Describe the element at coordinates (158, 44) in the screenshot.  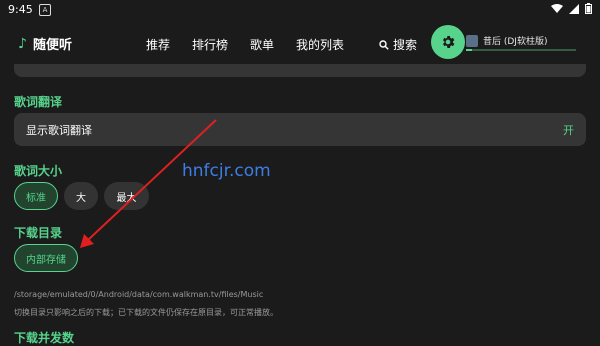
I see `tab-recommend: 推荐` at that location.